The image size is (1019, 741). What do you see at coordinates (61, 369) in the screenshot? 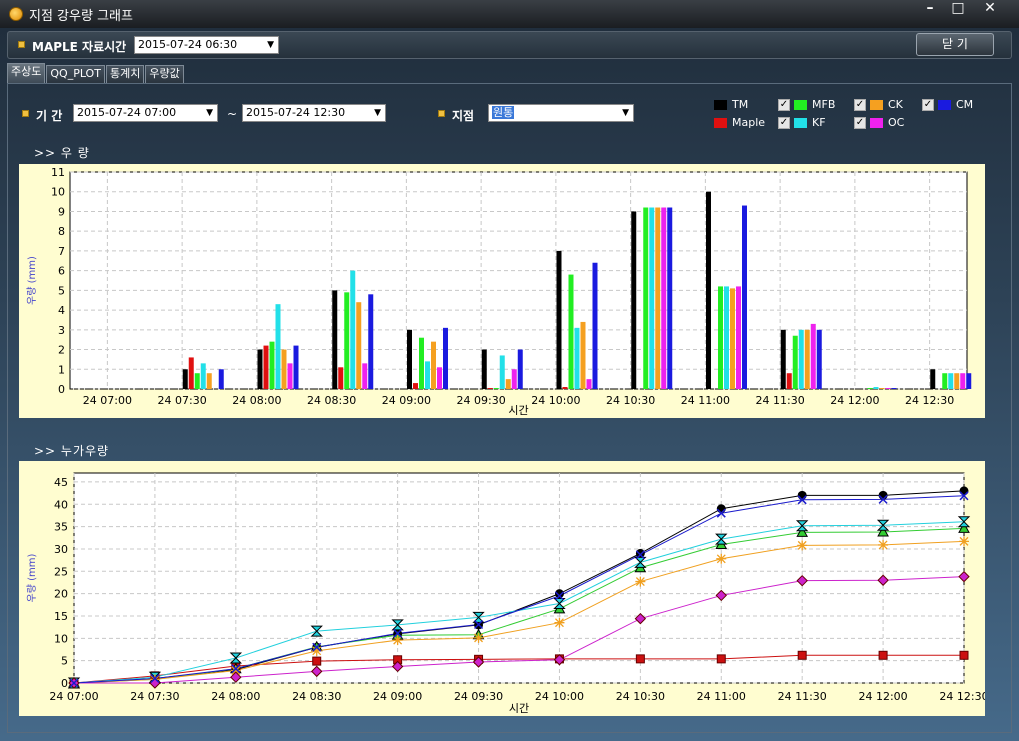
I see `y-tick-label: 1` at bounding box center [61, 369].